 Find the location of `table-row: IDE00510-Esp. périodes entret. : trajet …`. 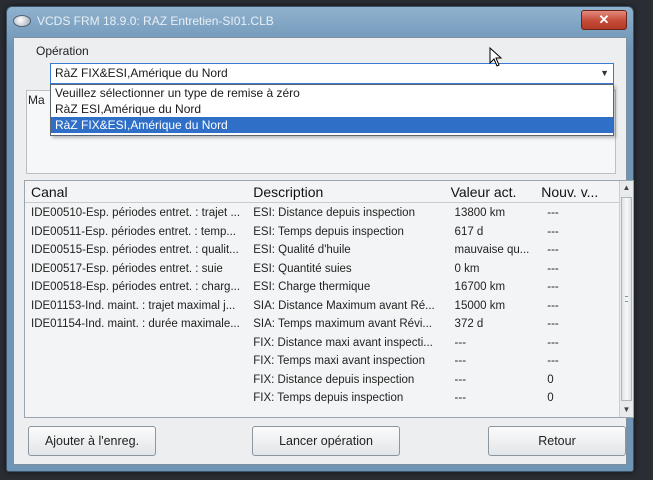

table-row: IDE00510-Esp. périodes entret. : trajet … is located at coordinates (322, 213).